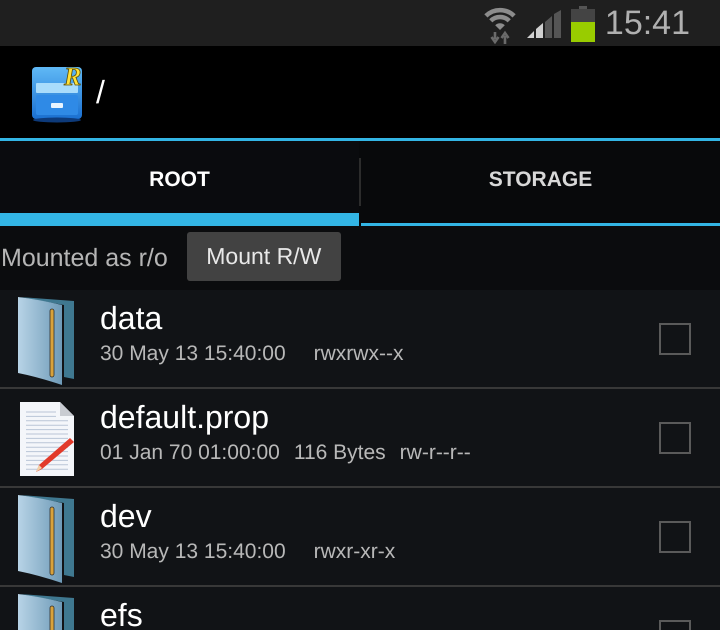  I want to click on file-size: 116 Bytes, so click(340, 453).